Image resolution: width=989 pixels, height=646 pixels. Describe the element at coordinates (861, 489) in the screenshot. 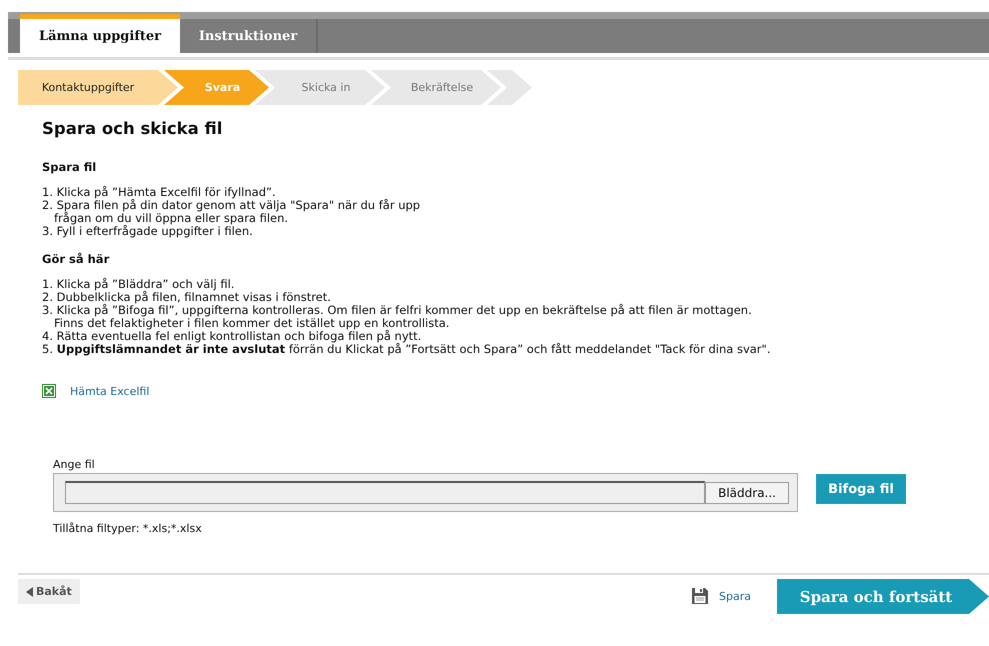

I see `attach-button: Bifoga fil` at that location.